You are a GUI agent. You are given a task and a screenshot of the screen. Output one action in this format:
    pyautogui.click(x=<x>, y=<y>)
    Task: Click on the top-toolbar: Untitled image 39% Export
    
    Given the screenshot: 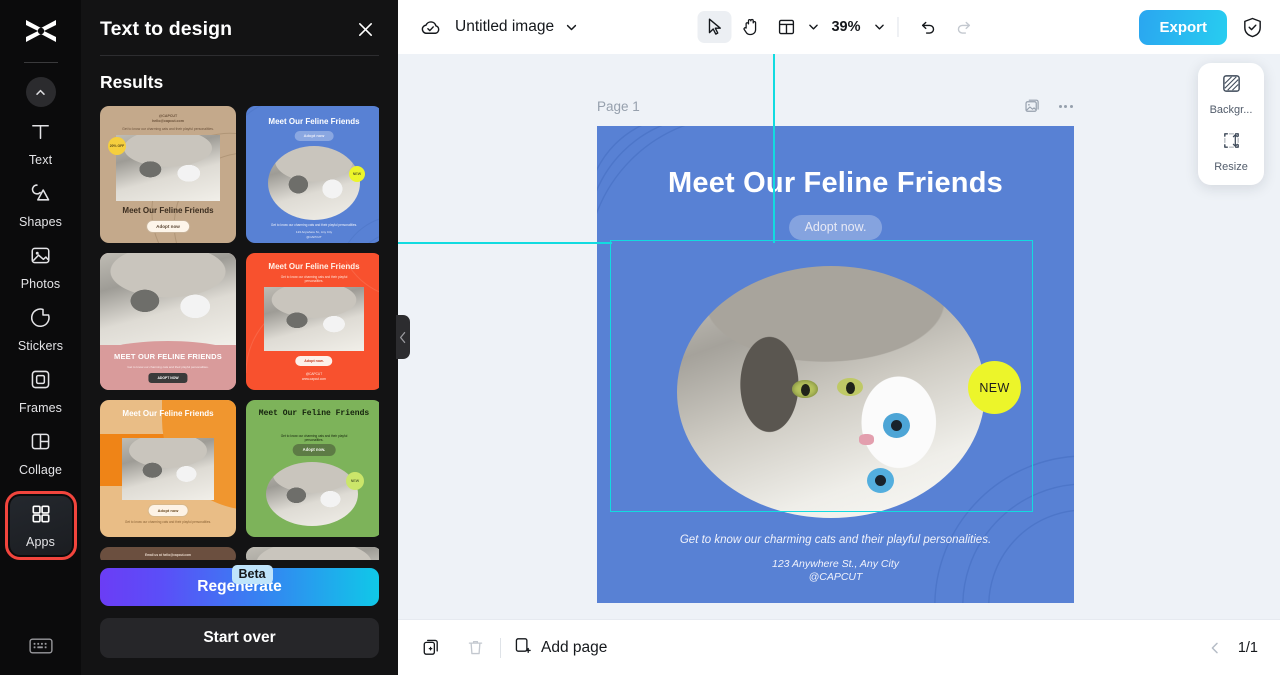 What is the action you would take?
    pyautogui.click(x=839, y=27)
    